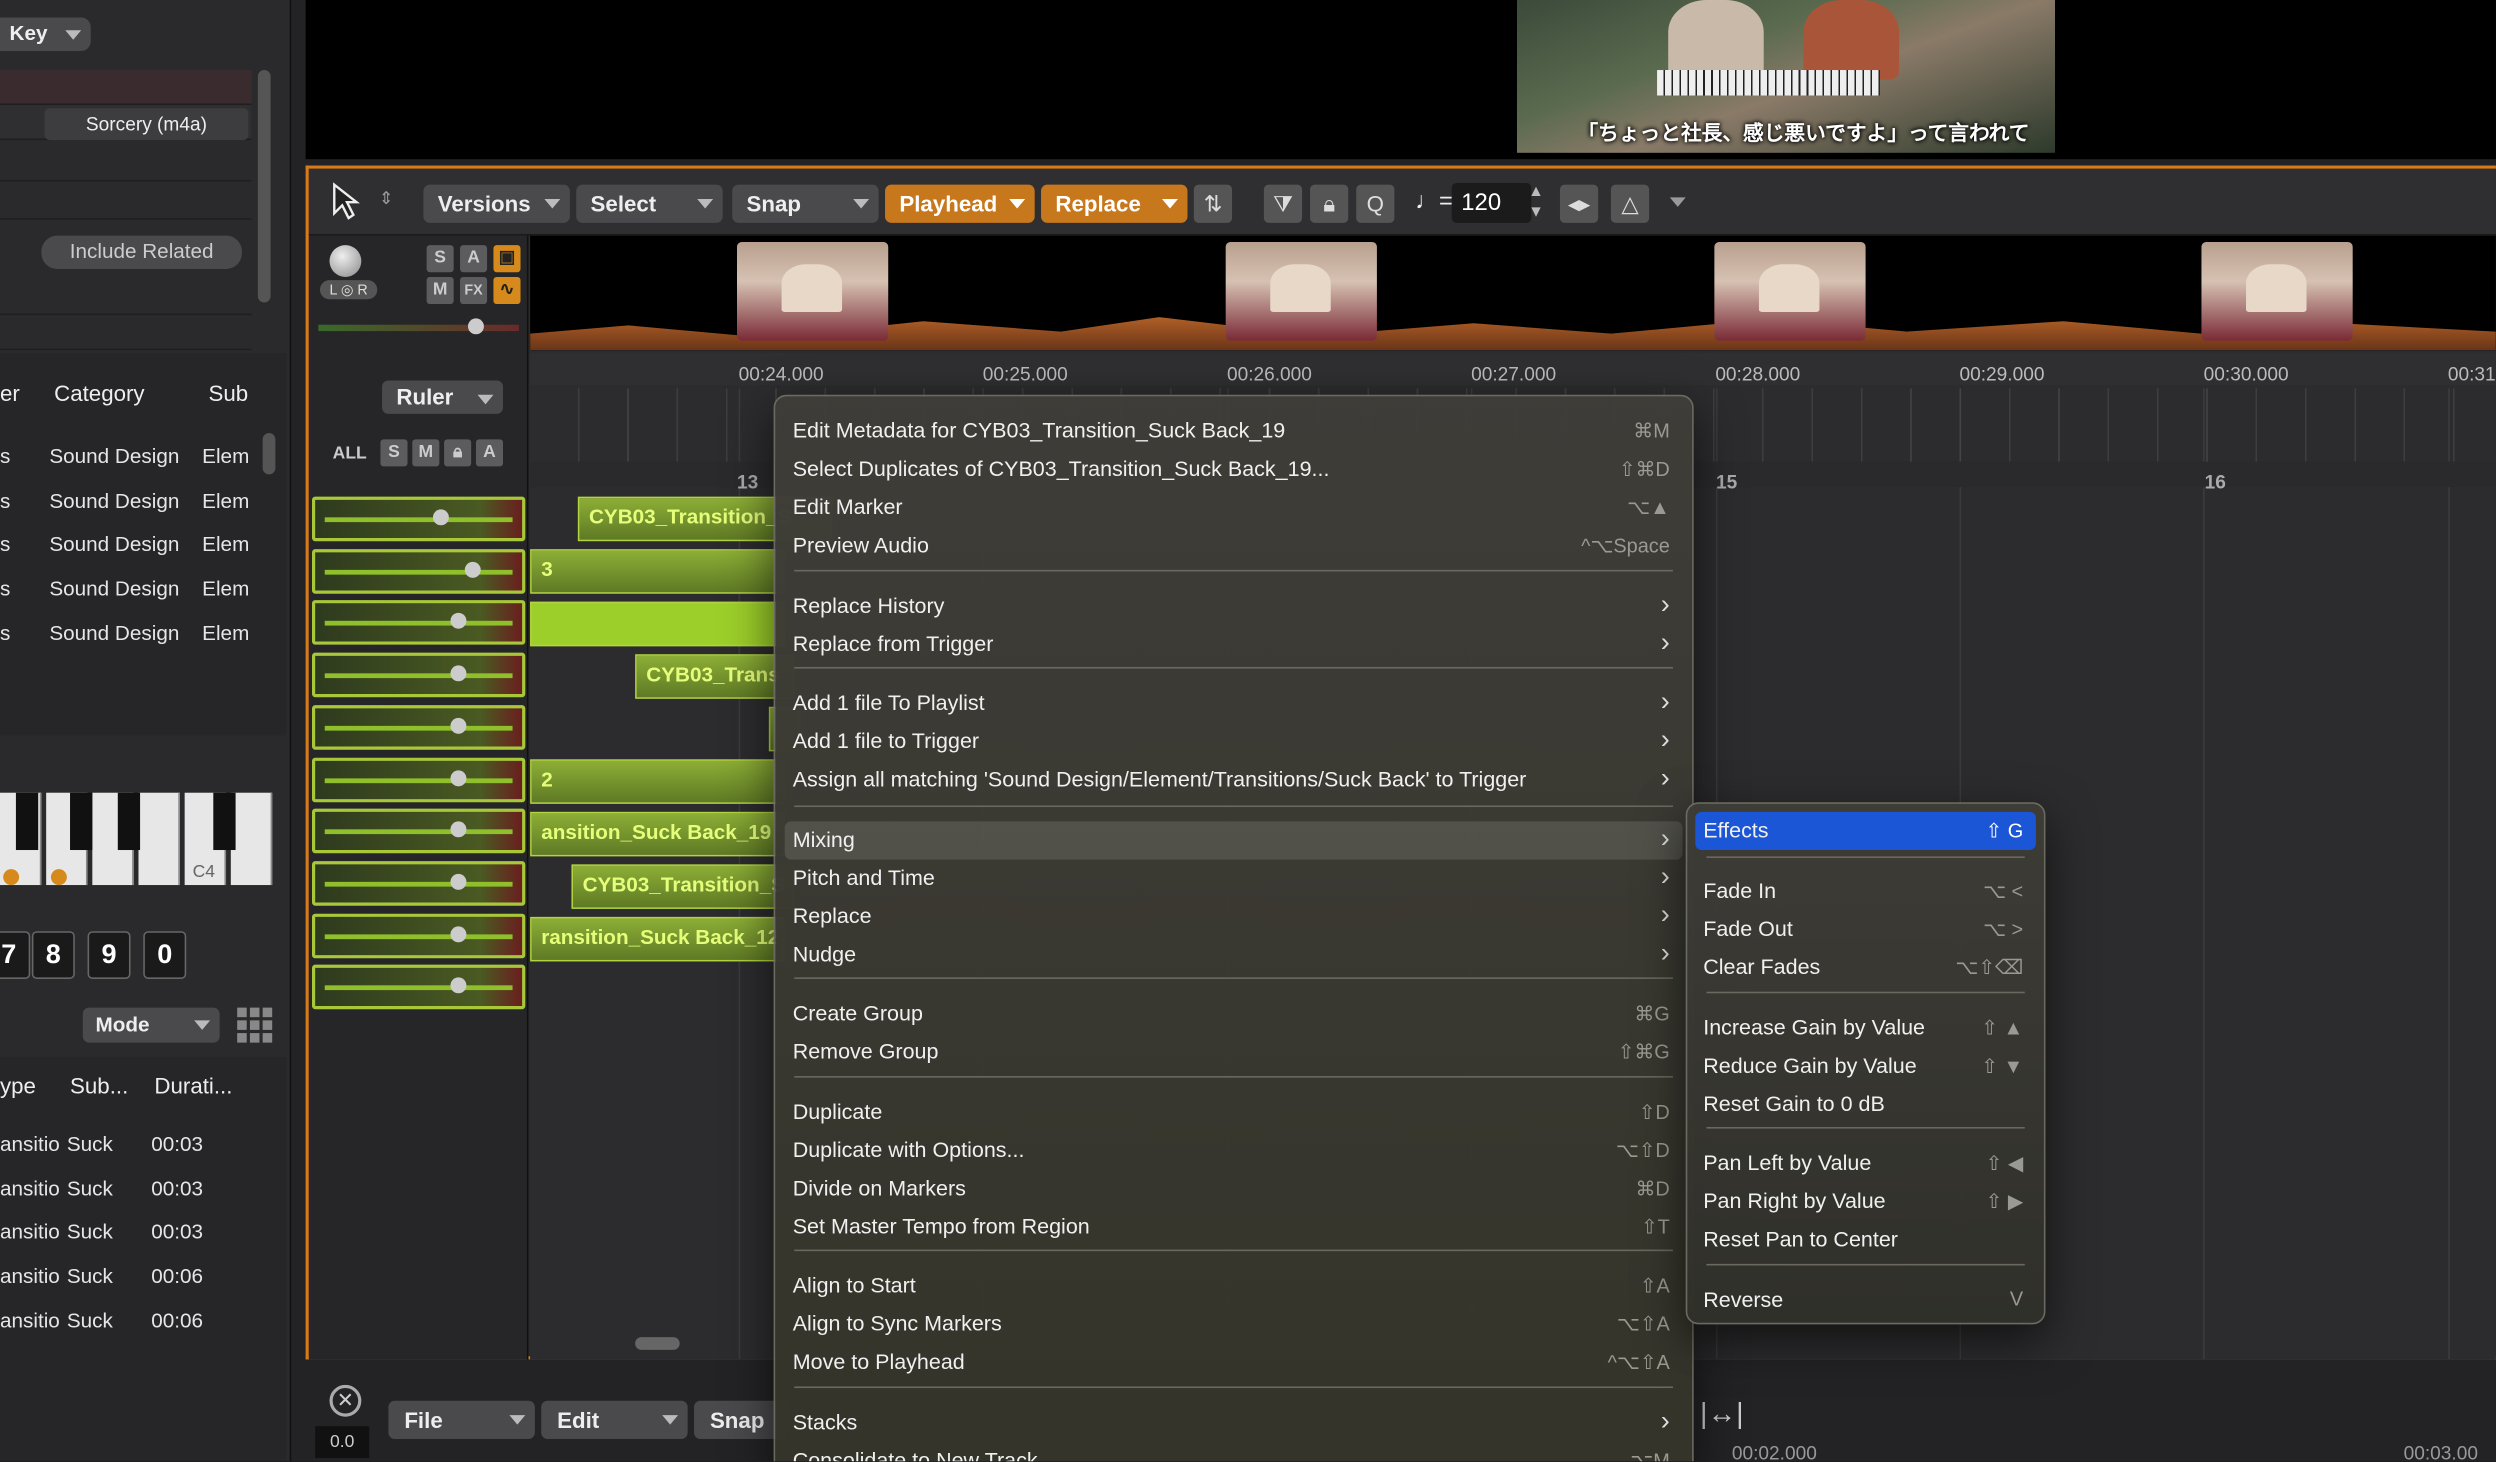 The width and height of the screenshot is (2496, 1462). What do you see at coordinates (1234, 917) in the screenshot?
I see `menu-item: Replace ›` at bounding box center [1234, 917].